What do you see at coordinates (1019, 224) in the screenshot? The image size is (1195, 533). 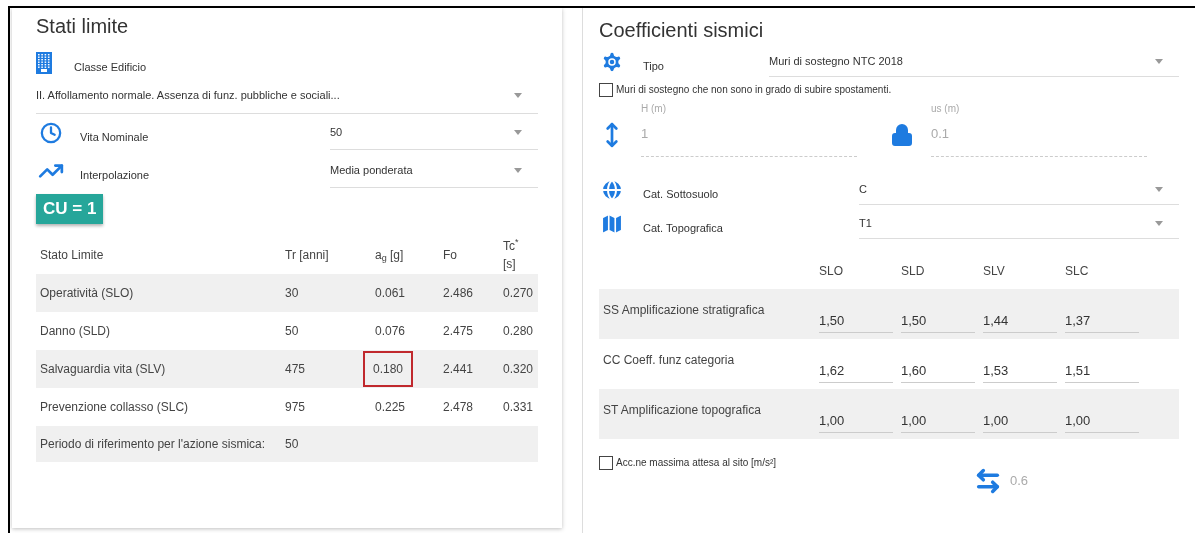 I see `select-field: T1` at bounding box center [1019, 224].